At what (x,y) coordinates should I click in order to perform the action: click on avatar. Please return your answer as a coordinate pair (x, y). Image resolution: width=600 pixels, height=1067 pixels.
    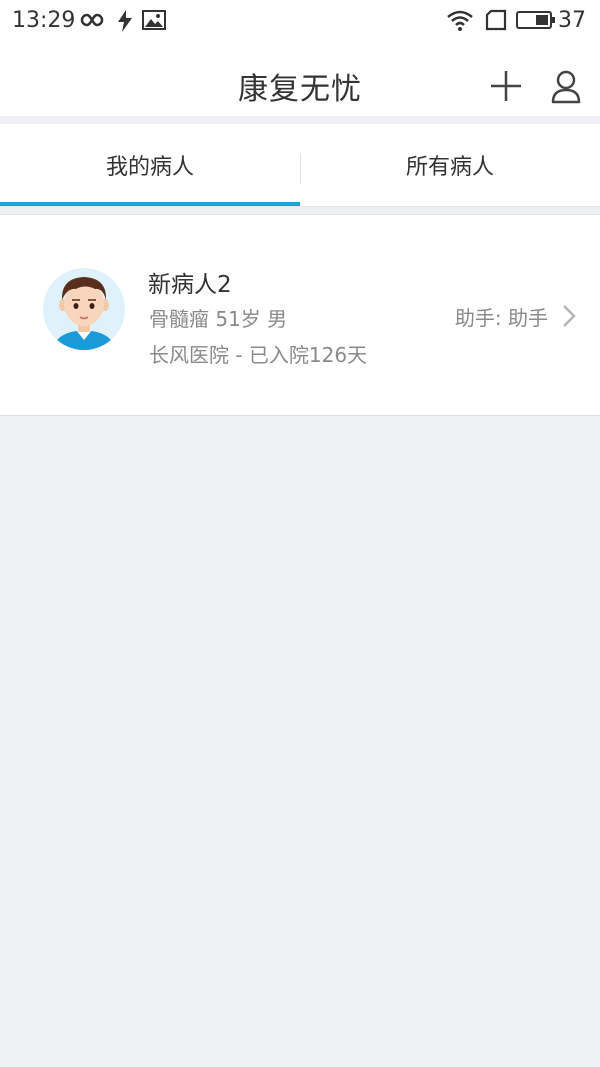
    Looking at the image, I should click on (84, 309).